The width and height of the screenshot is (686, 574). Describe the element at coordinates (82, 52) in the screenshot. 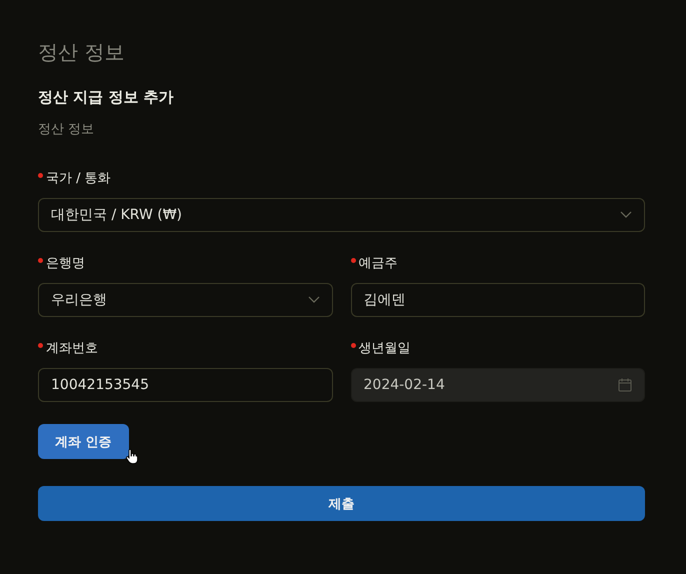

I see `page-title: 정산 정보` at that location.